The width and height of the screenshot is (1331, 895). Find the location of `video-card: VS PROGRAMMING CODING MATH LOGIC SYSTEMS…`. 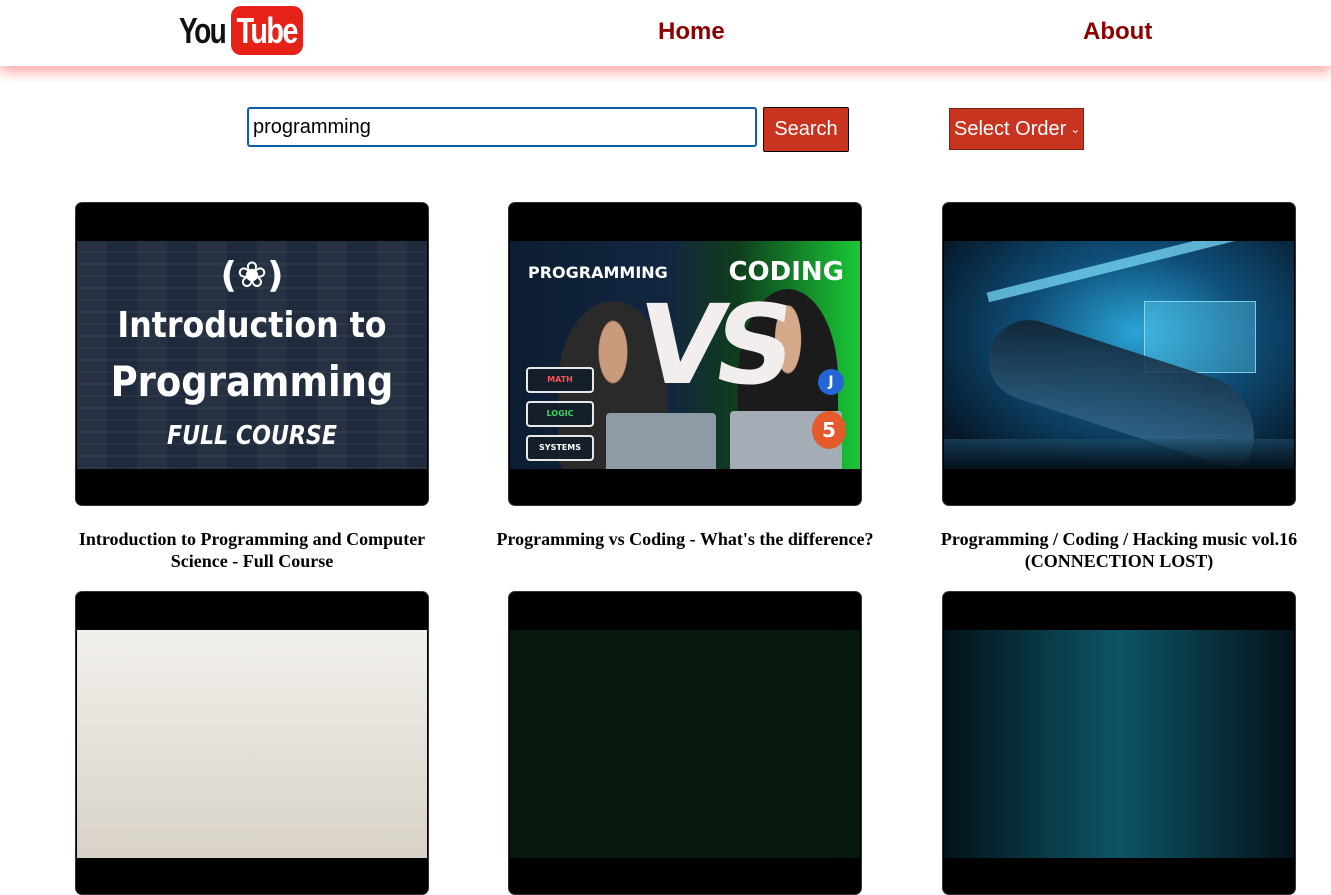

video-card: VS PROGRAMMING CODING MATH LOGIC SYSTEMS… is located at coordinates (685, 392).